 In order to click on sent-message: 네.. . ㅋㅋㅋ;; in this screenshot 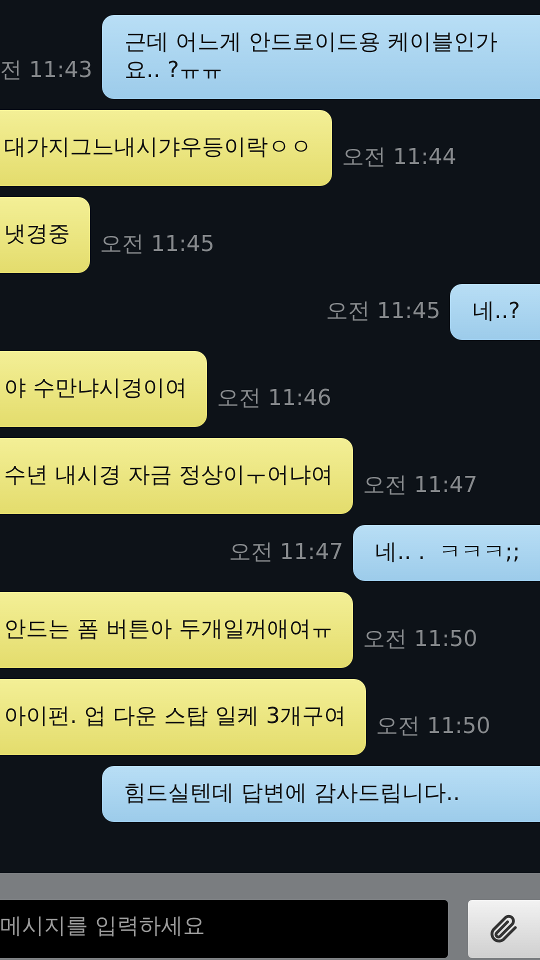, I will do `click(446, 553)`.